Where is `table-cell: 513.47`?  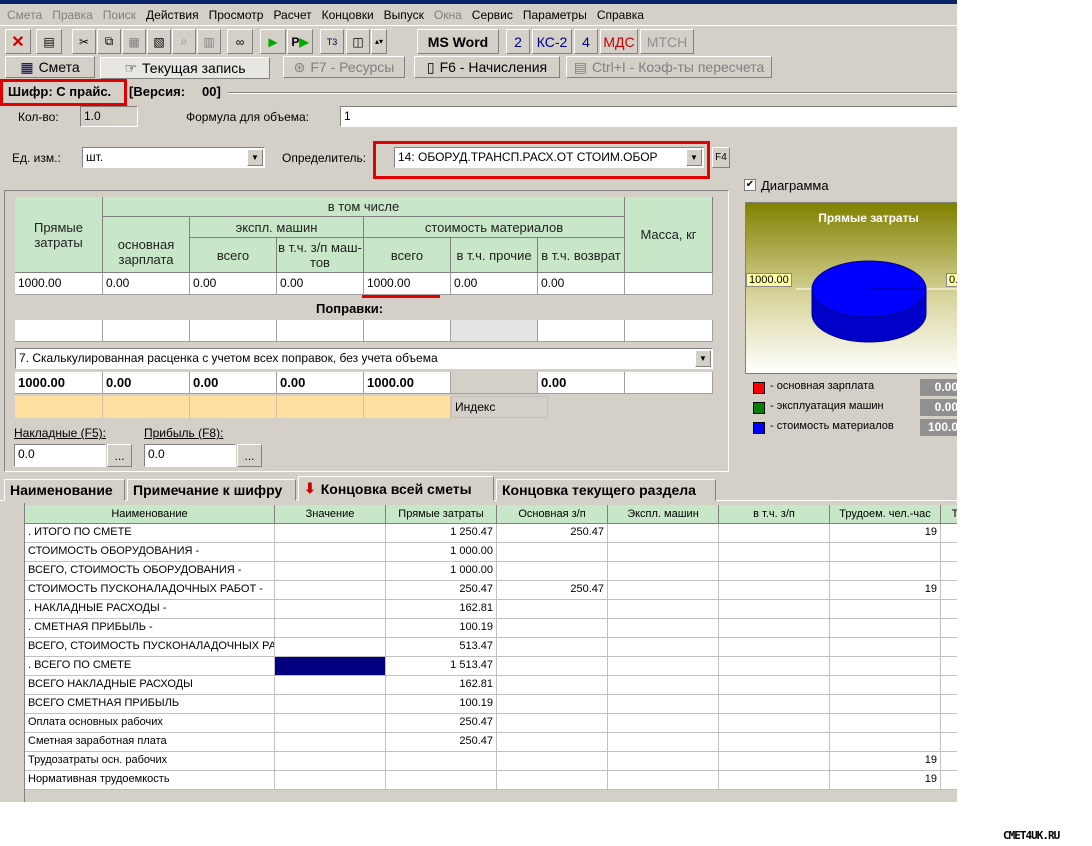
table-cell: 513.47 is located at coordinates (441, 647).